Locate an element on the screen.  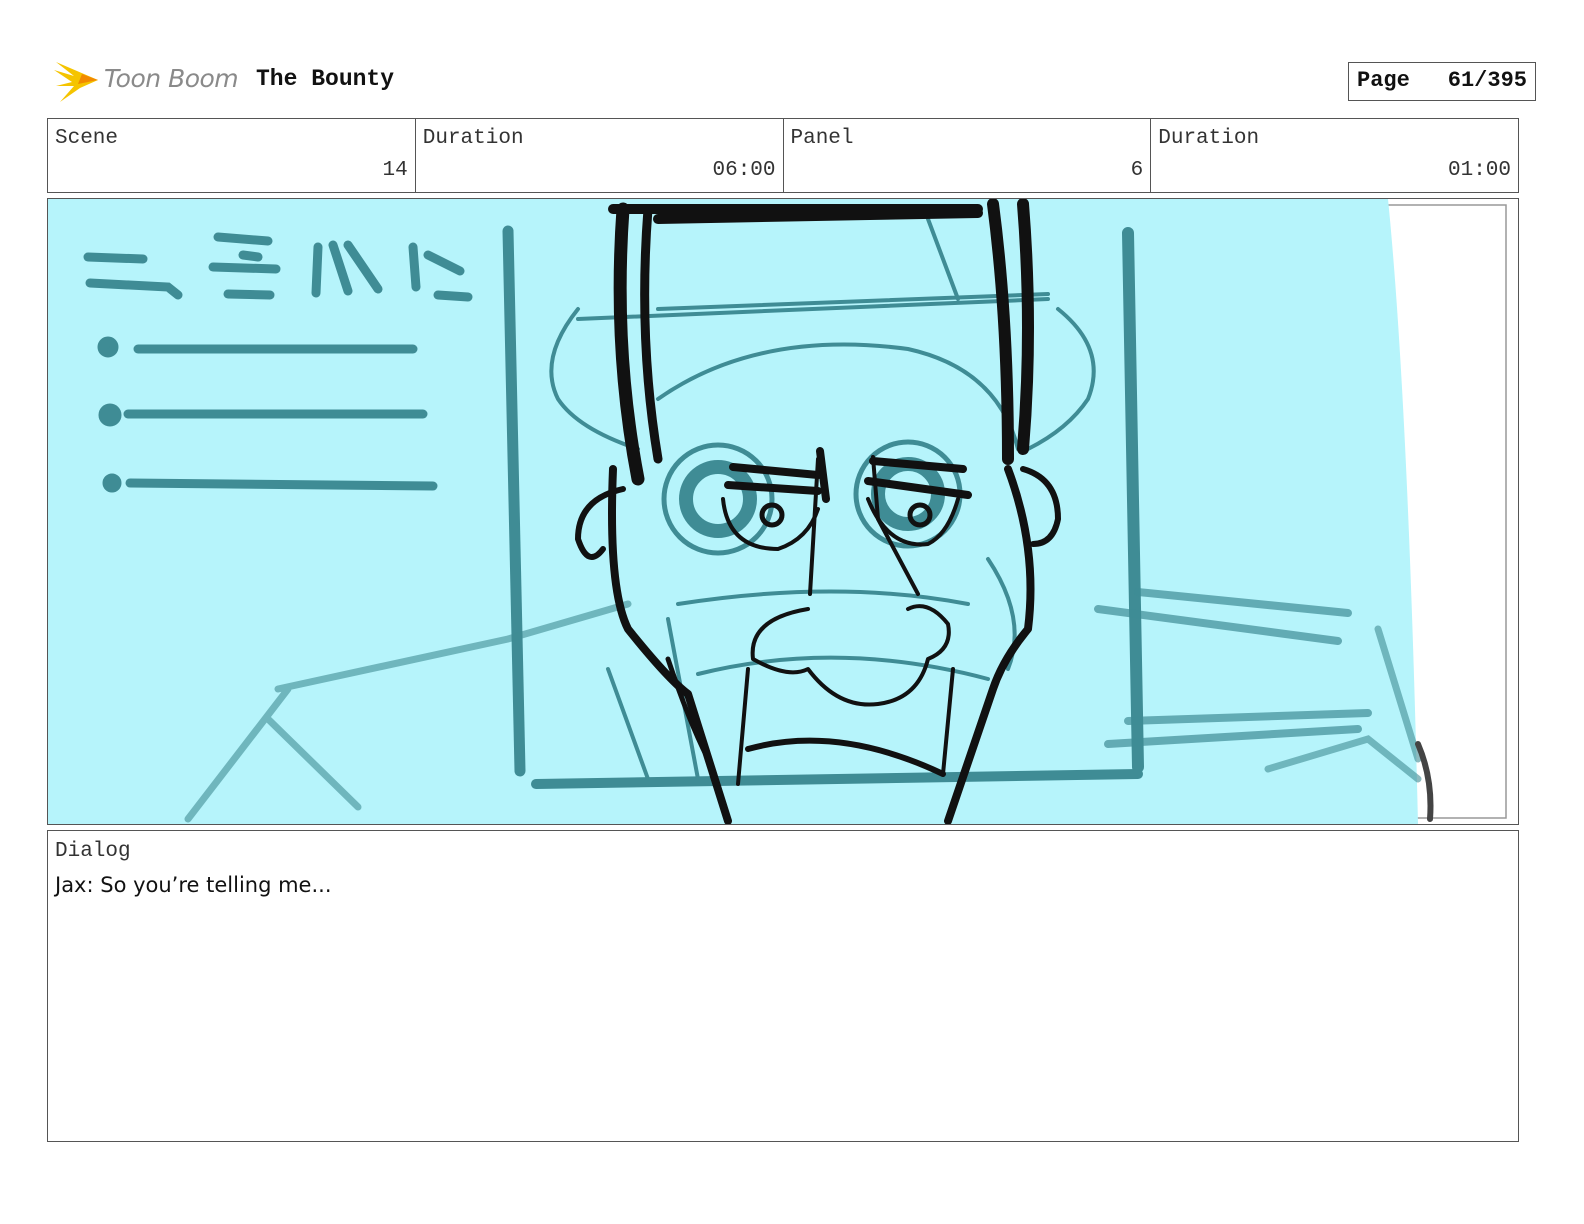
panel-duration-value: 01:00 is located at coordinates (1479, 170).